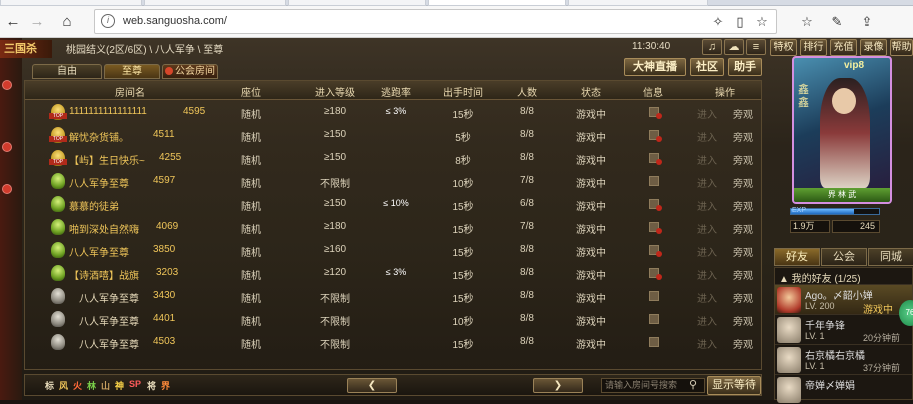 The width and height of the screenshot is (913, 404). Describe the element at coordinates (164, 341) in the screenshot. I see `room-id: 4503` at that location.